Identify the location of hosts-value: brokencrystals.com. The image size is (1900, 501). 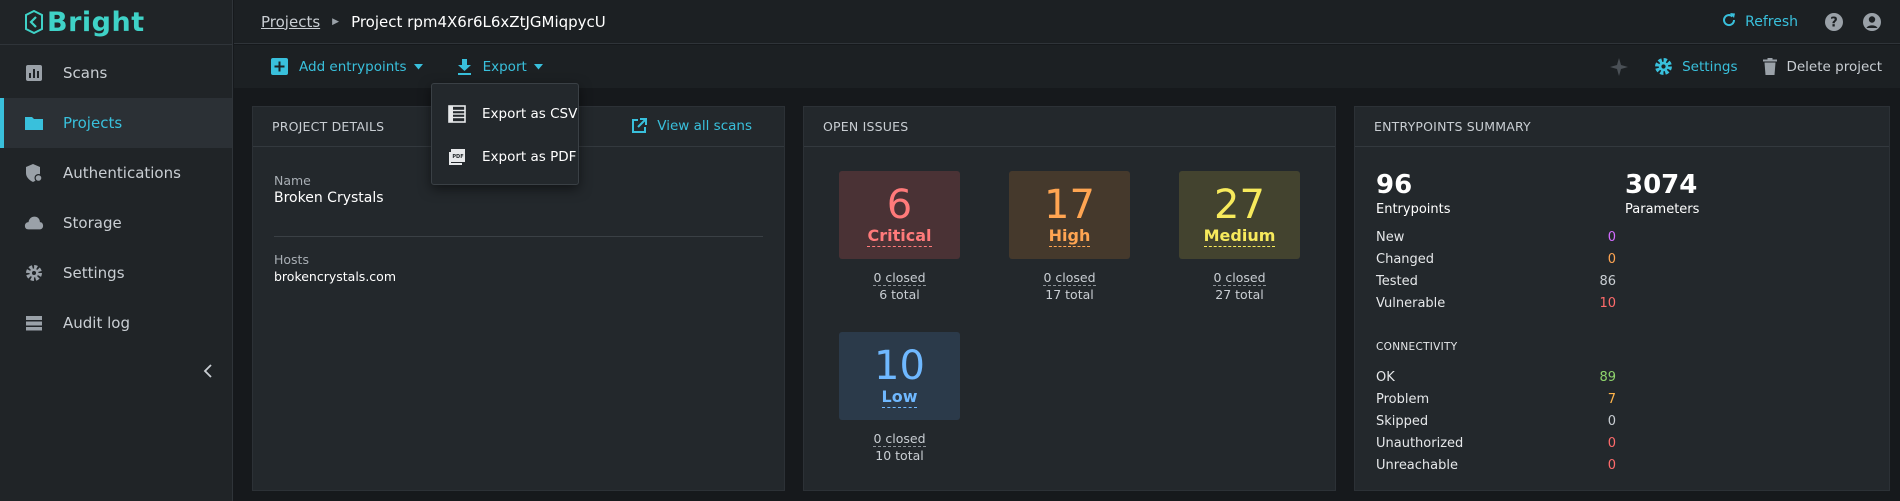
(335, 276).